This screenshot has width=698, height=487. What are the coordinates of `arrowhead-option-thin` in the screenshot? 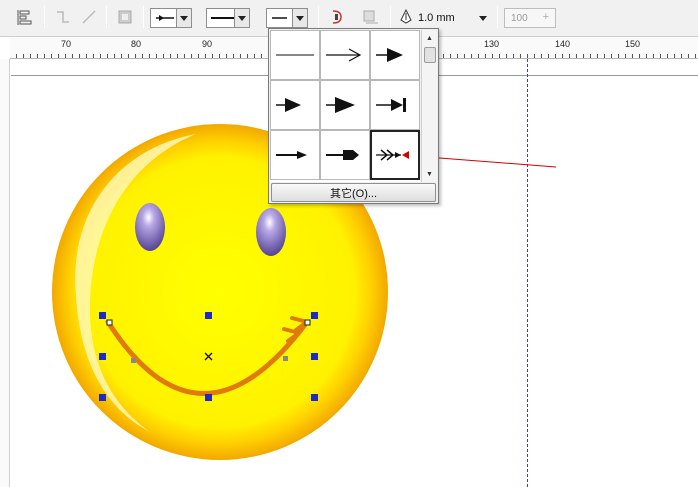 It's located at (295, 155).